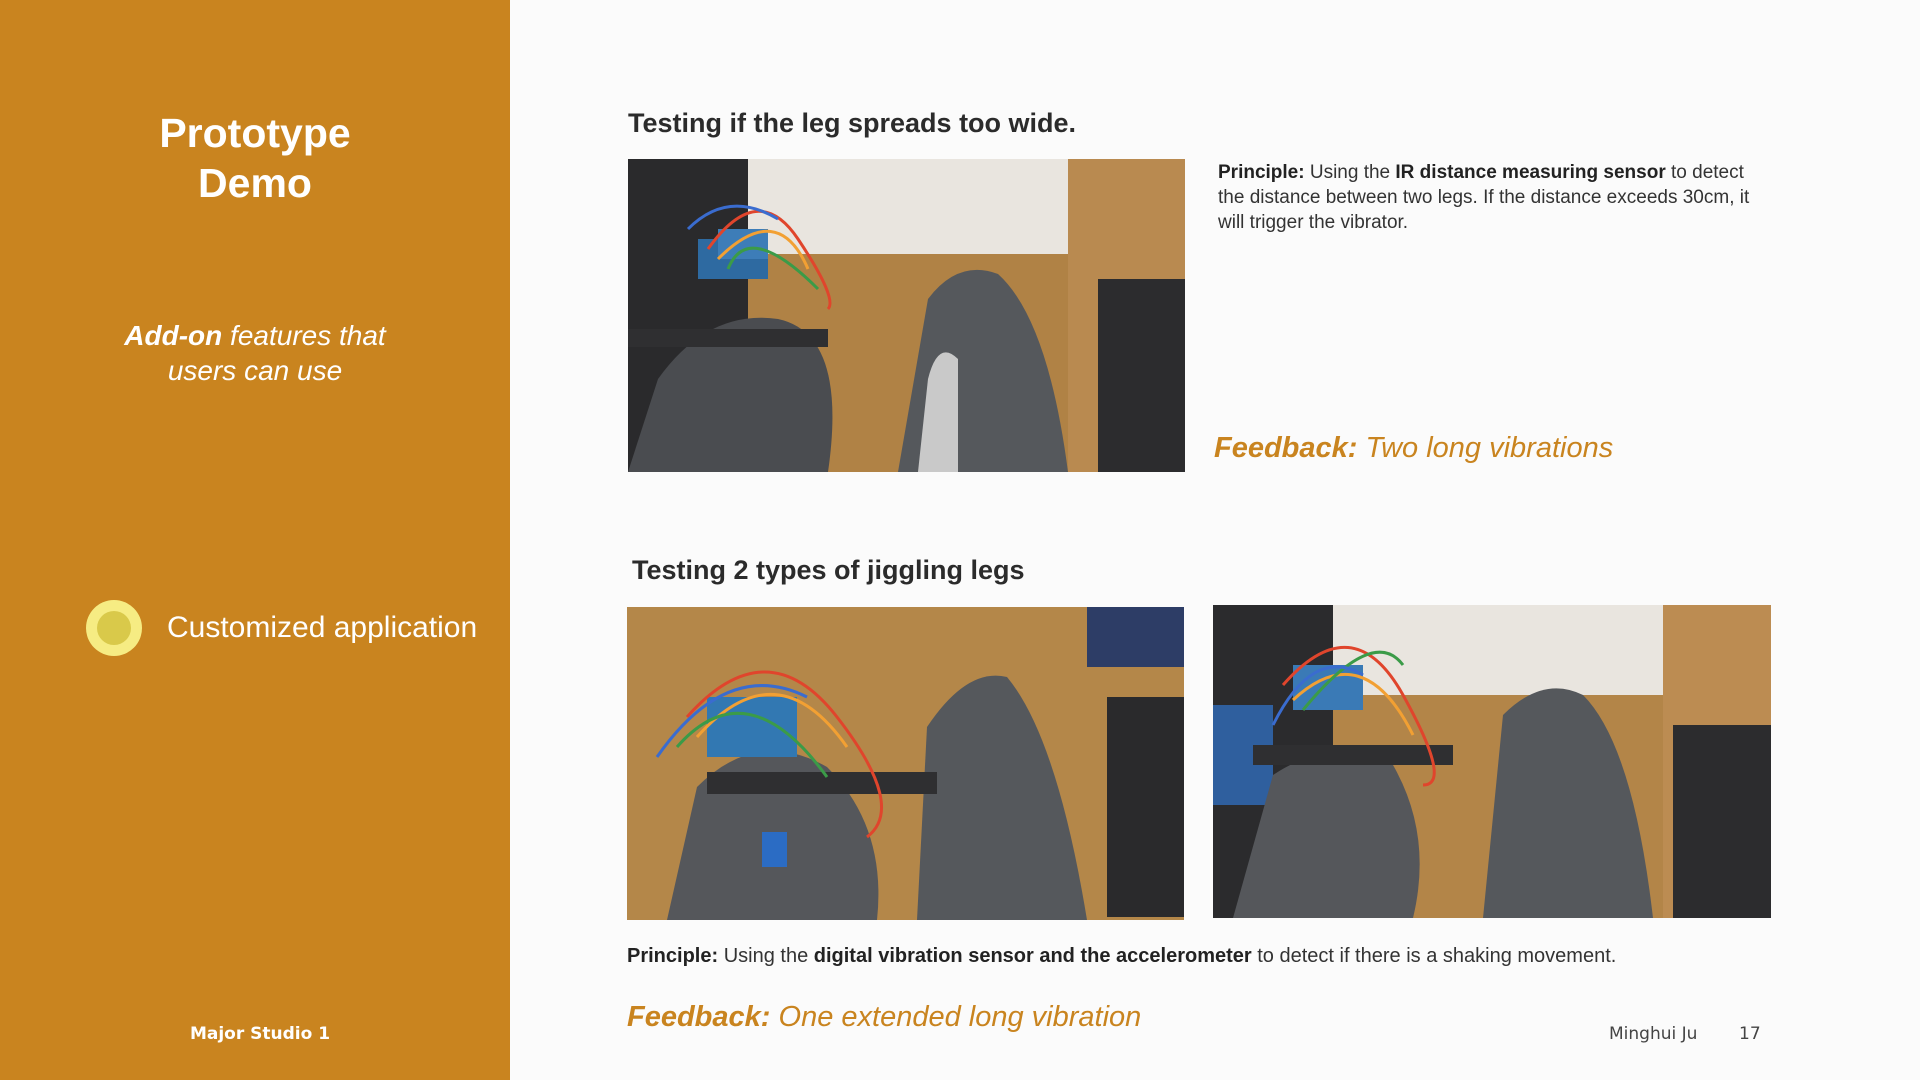 The width and height of the screenshot is (1920, 1080). I want to click on section1-feedback: Feedback: Two long vibrations, so click(1413, 448).